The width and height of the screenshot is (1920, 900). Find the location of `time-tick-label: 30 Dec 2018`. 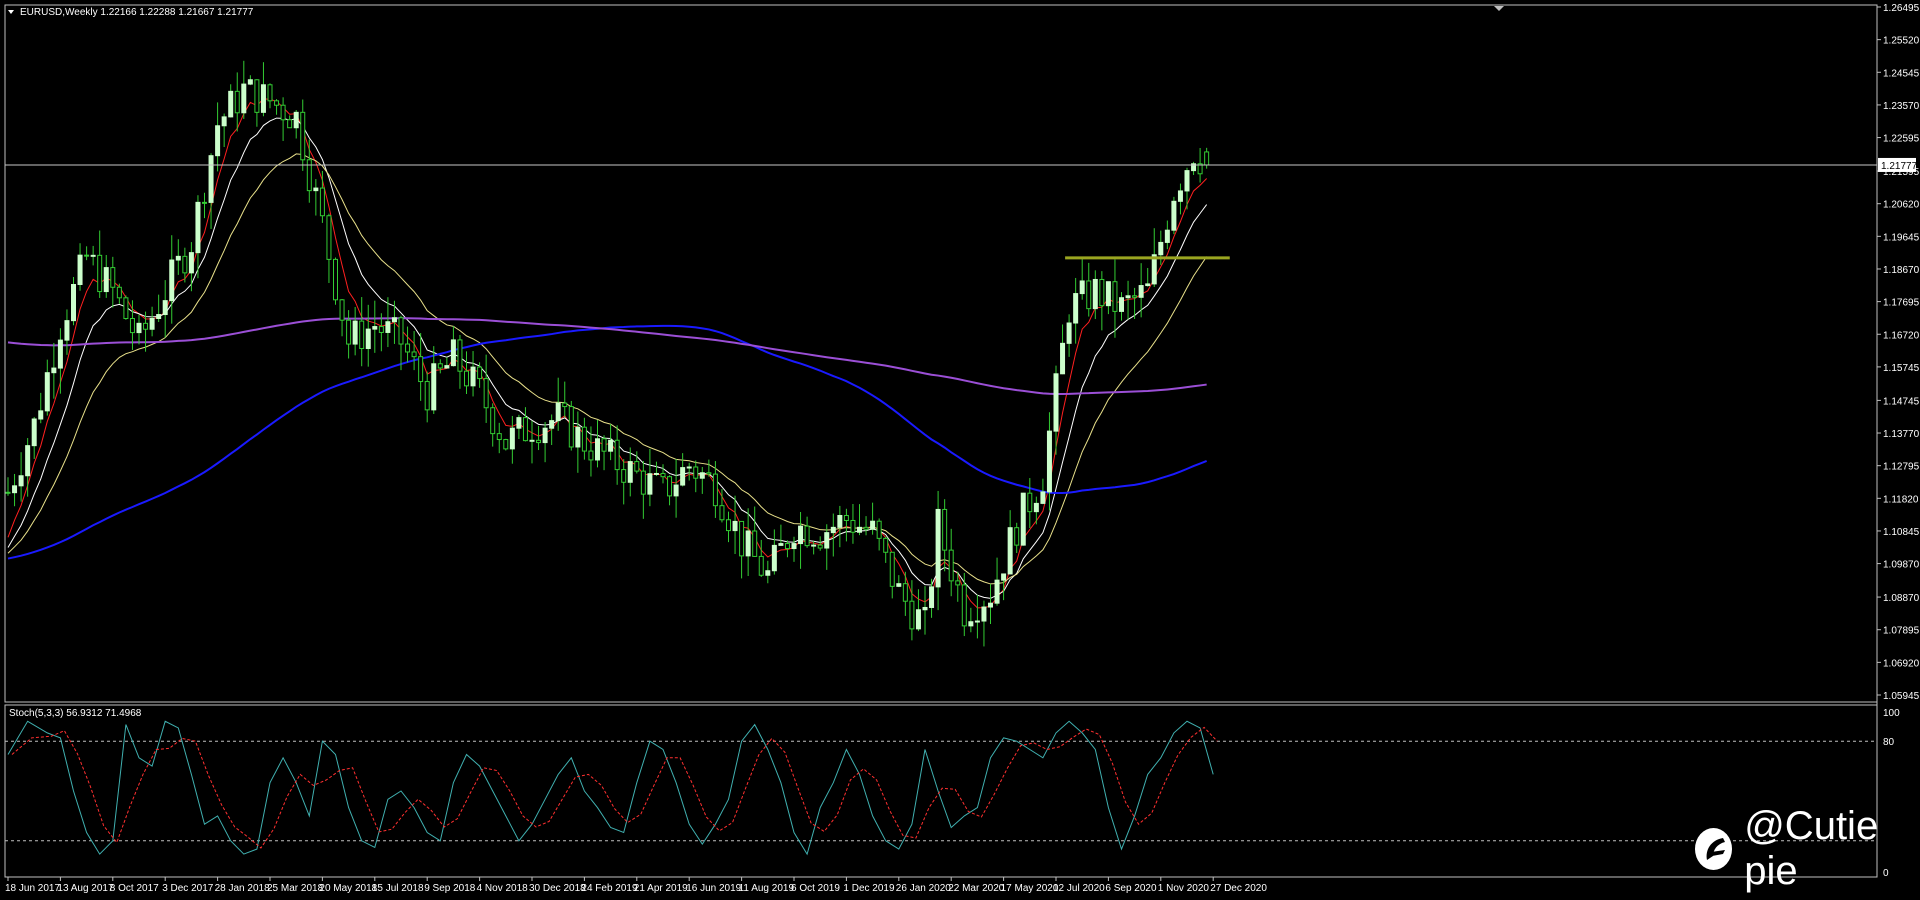

time-tick-label: 30 Dec 2018 is located at coordinates (557, 888).